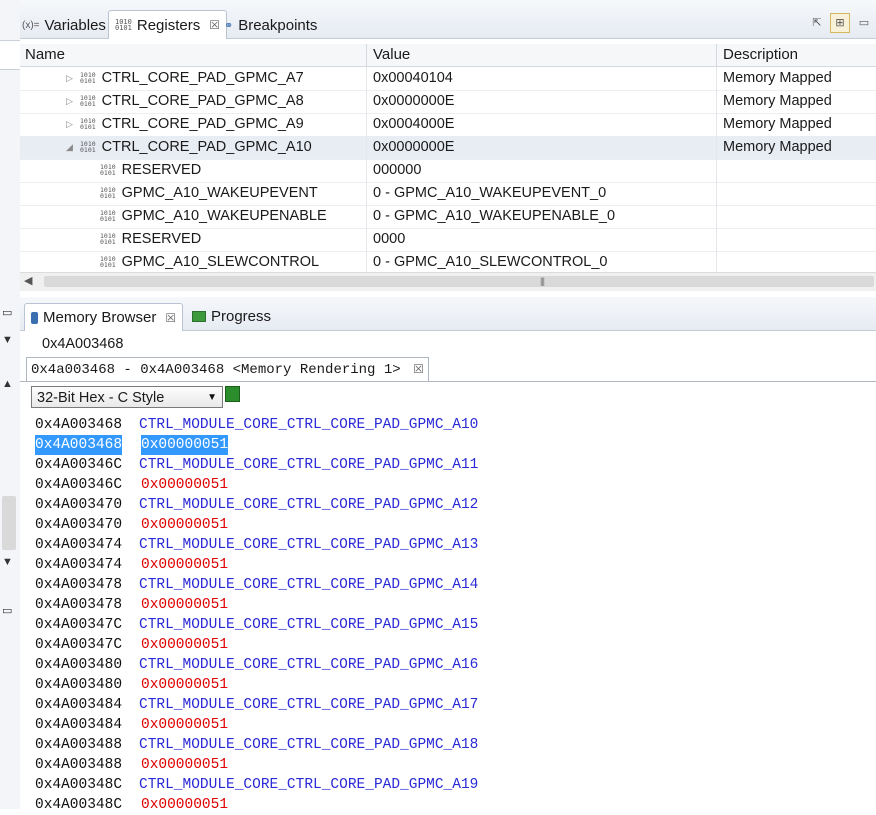 The width and height of the screenshot is (876, 815). What do you see at coordinates (435, 445) in the screenshot?
I see `memory-row: 0x4A003468 0x00000051` at bounding box center [435, 445].